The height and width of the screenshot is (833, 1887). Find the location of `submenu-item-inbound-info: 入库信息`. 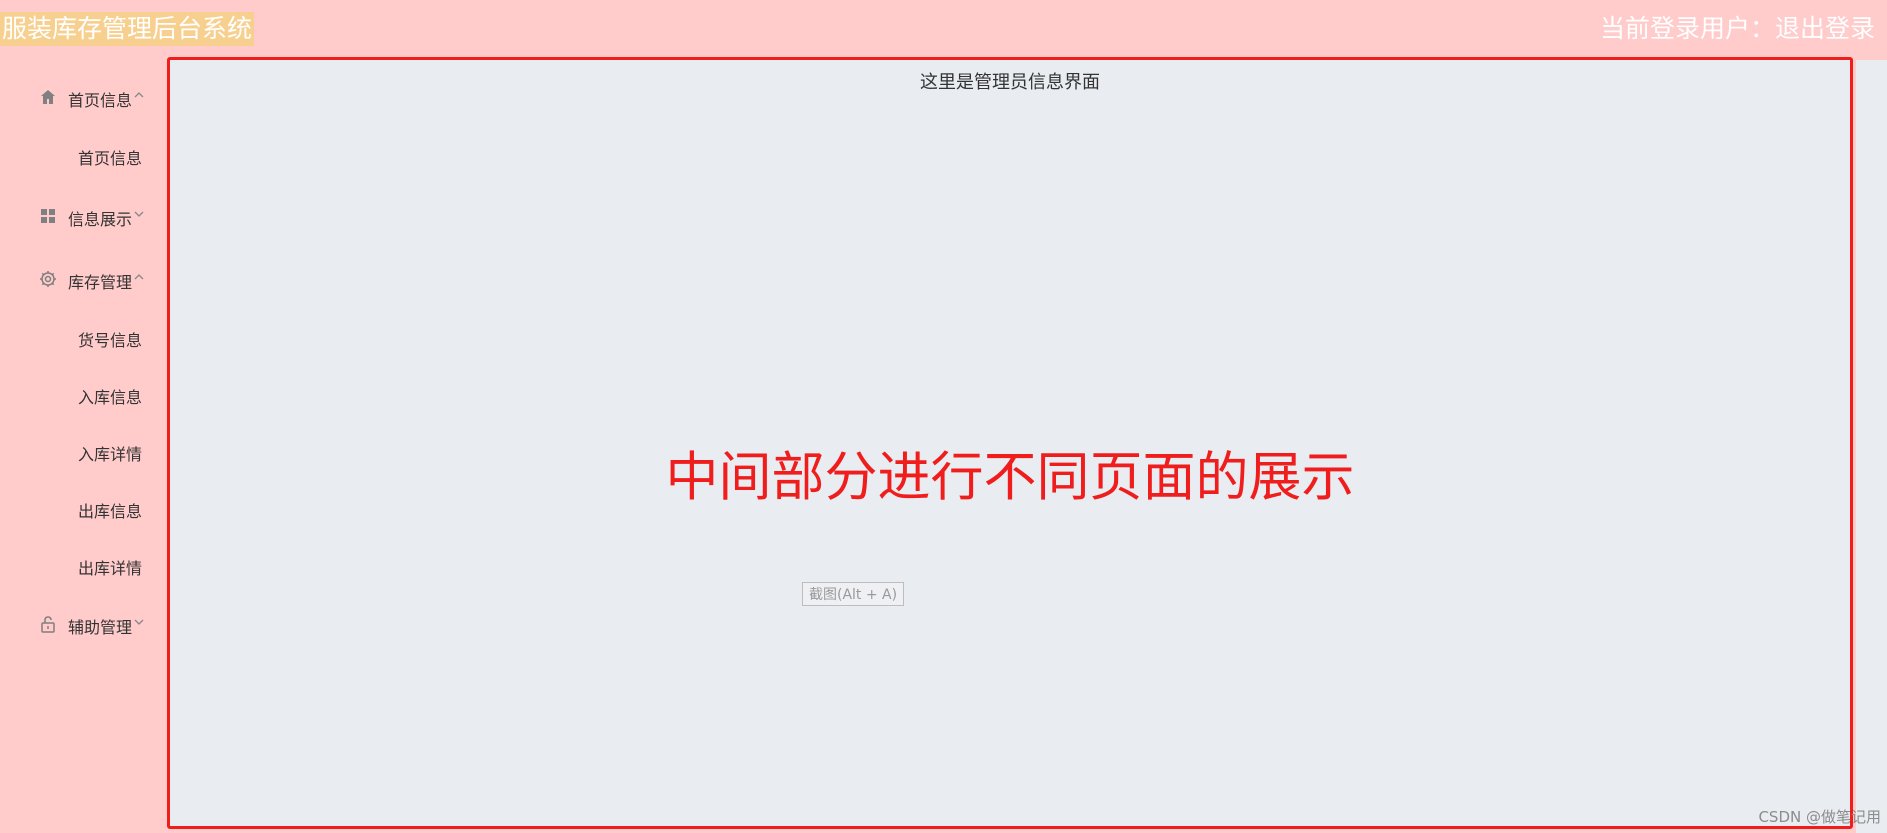

submenu-item-inbound-info: 入库信息 is located at coordinates (82, 394).